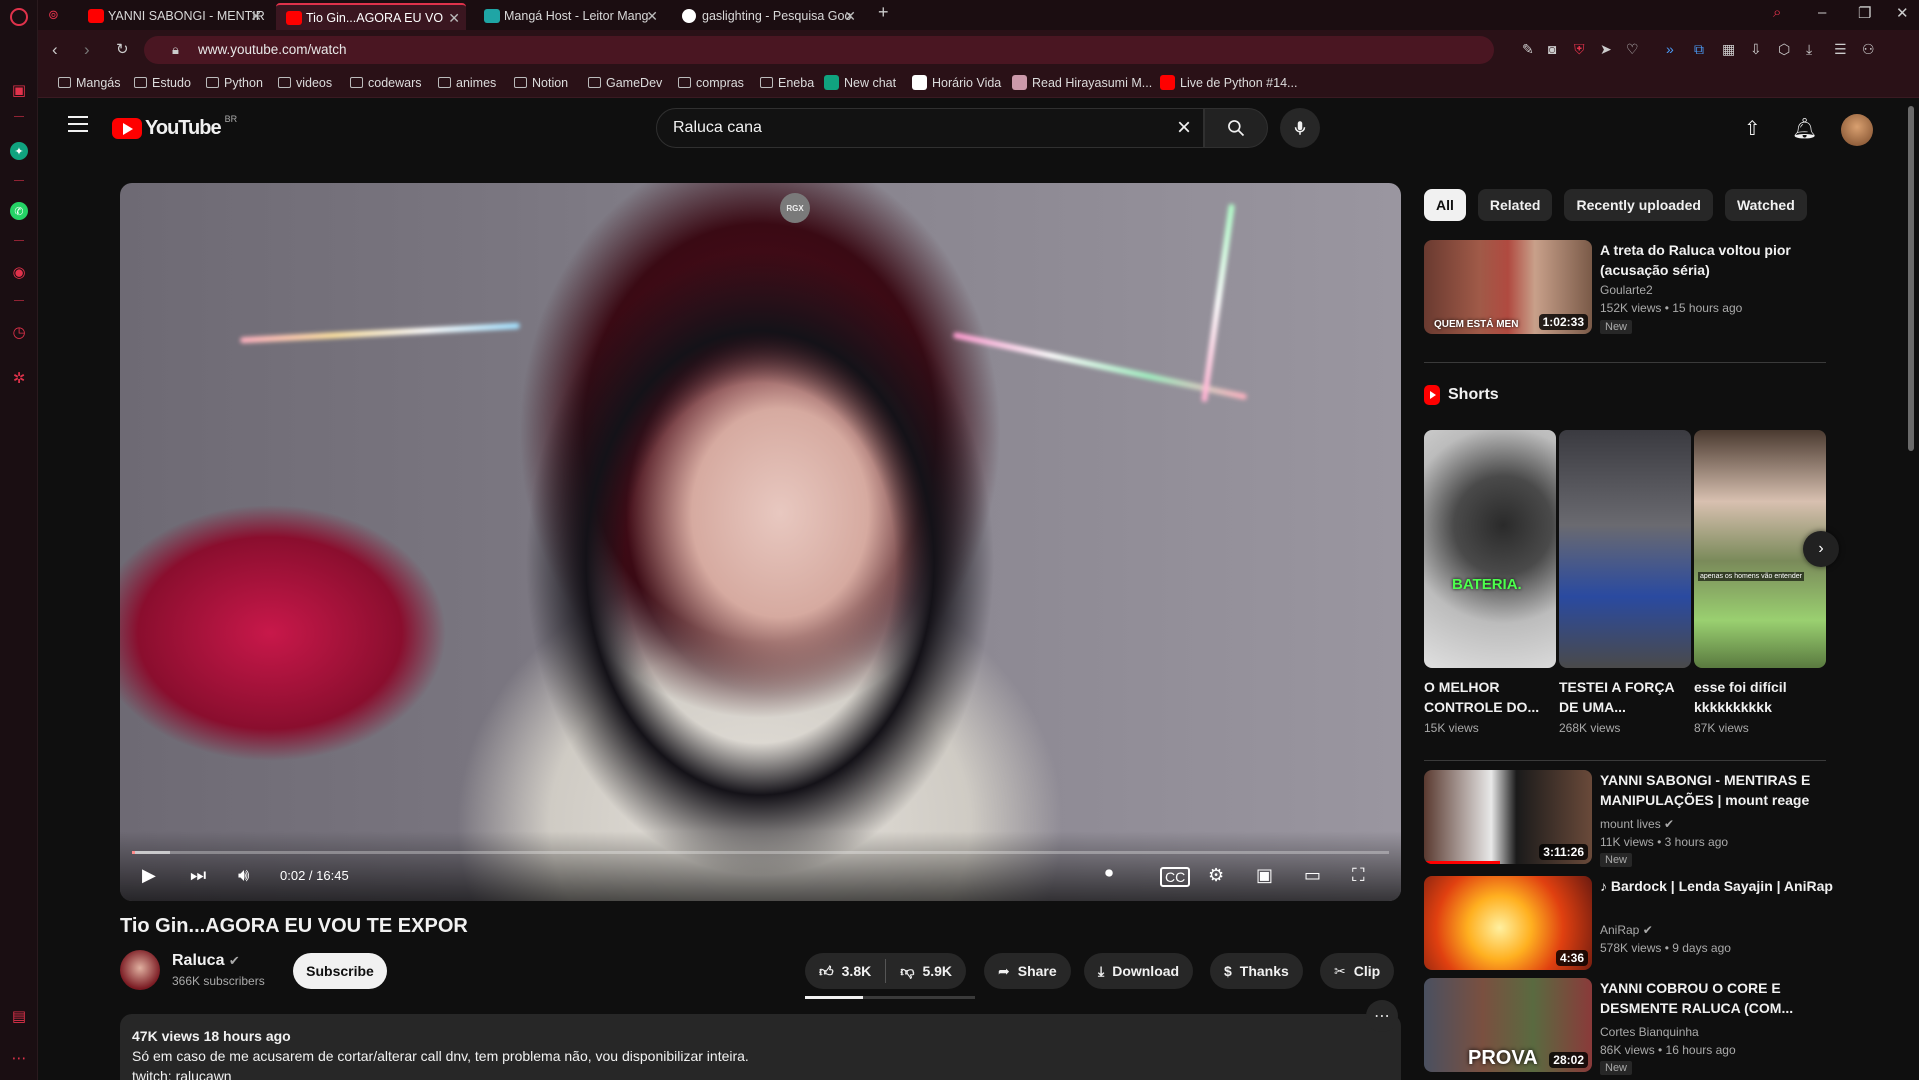 The image size is (1919, 1080). What do you see at coordinates (19, 1058) in the screenshot?
I see `more-icon: ⋯` at bounding box center [19, 1058].